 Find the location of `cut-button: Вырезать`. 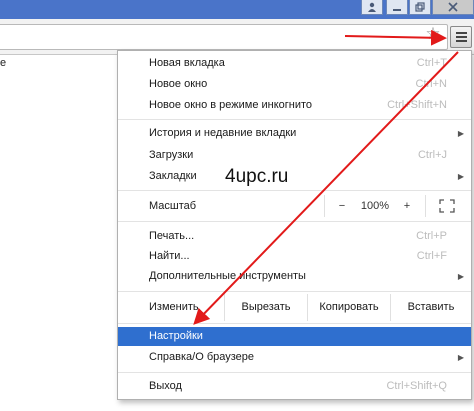

cut-button: Вырезать is located at coordinates (266, 307).